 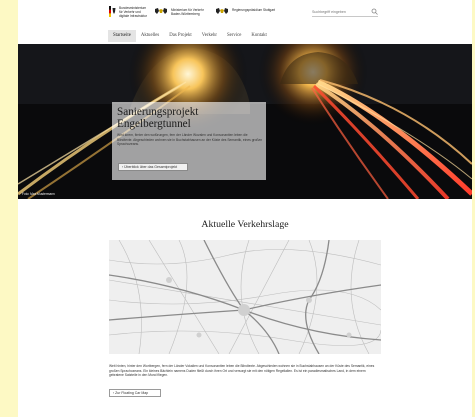 What do you see at coordinates (209, 36) in the screenshot?
I see `nav-item-verkehr: Verkehr` at bounding box center [209, 36].